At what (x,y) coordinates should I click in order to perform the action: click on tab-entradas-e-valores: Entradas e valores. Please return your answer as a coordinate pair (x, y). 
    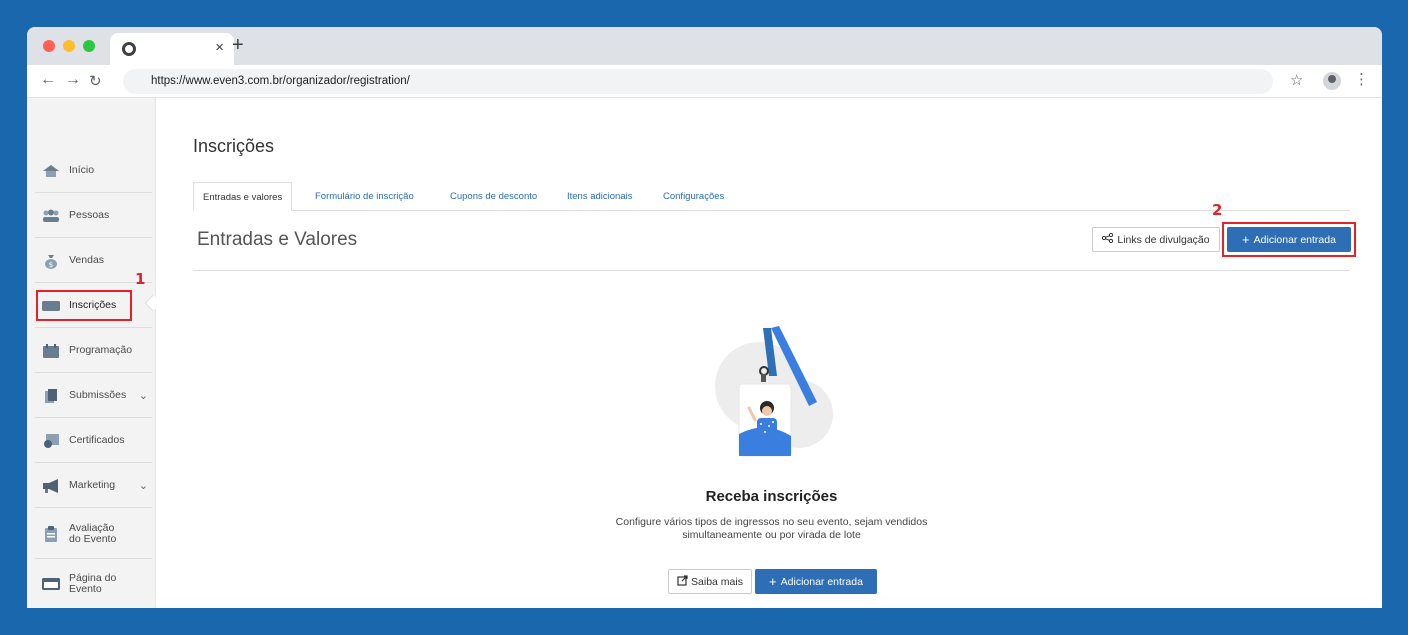
    Looking at the image, I should click on (243, 196).